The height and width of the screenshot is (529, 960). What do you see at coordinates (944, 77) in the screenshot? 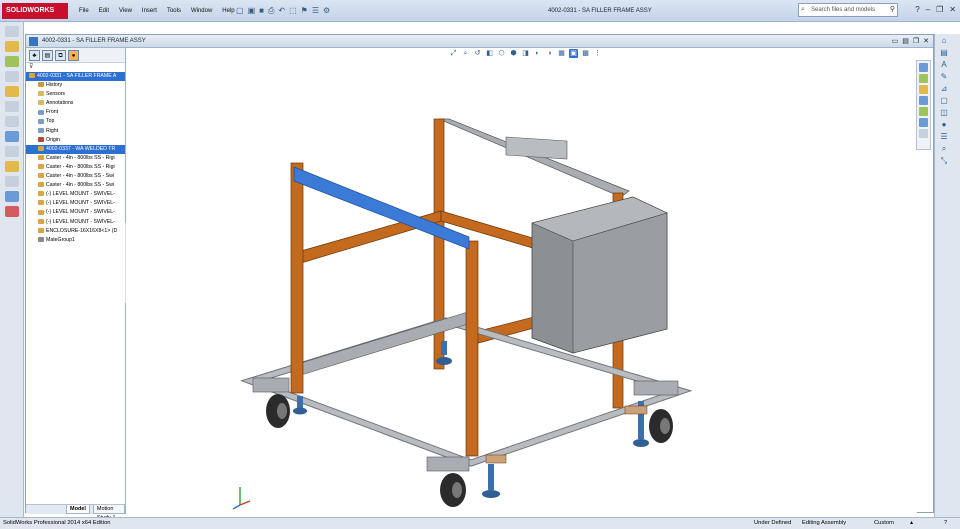
I see `sketch-icon: ✎` at bounding box center [944, 77].